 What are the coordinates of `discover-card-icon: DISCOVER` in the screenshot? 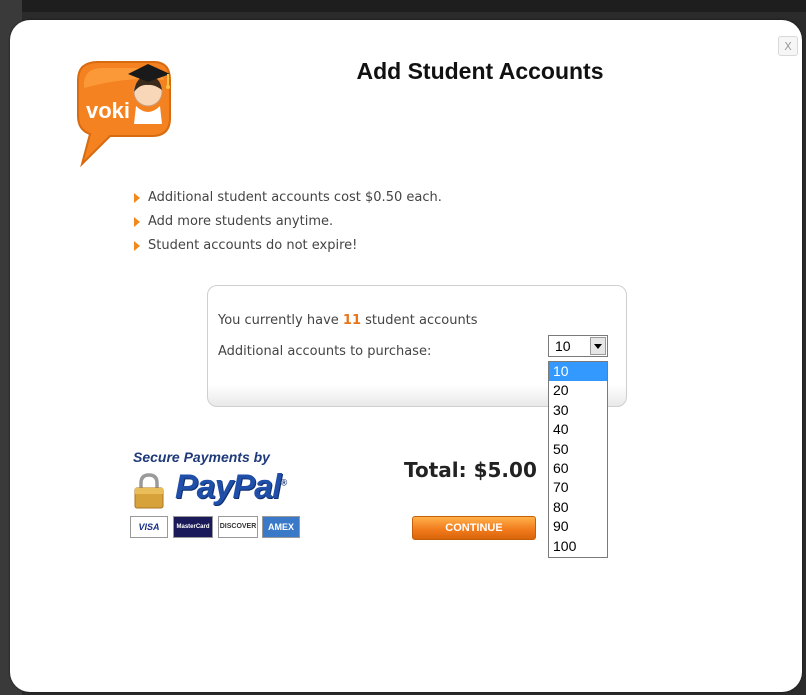 It's located at (238, 527).